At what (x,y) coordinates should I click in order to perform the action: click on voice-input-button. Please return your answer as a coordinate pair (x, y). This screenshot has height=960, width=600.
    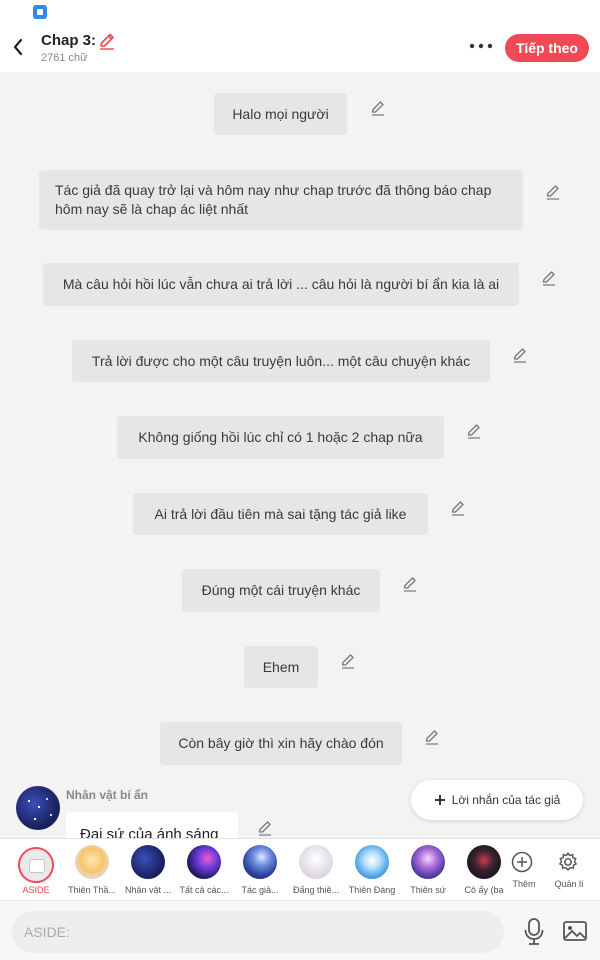
    Looking at the image, I should click on (534, 932).